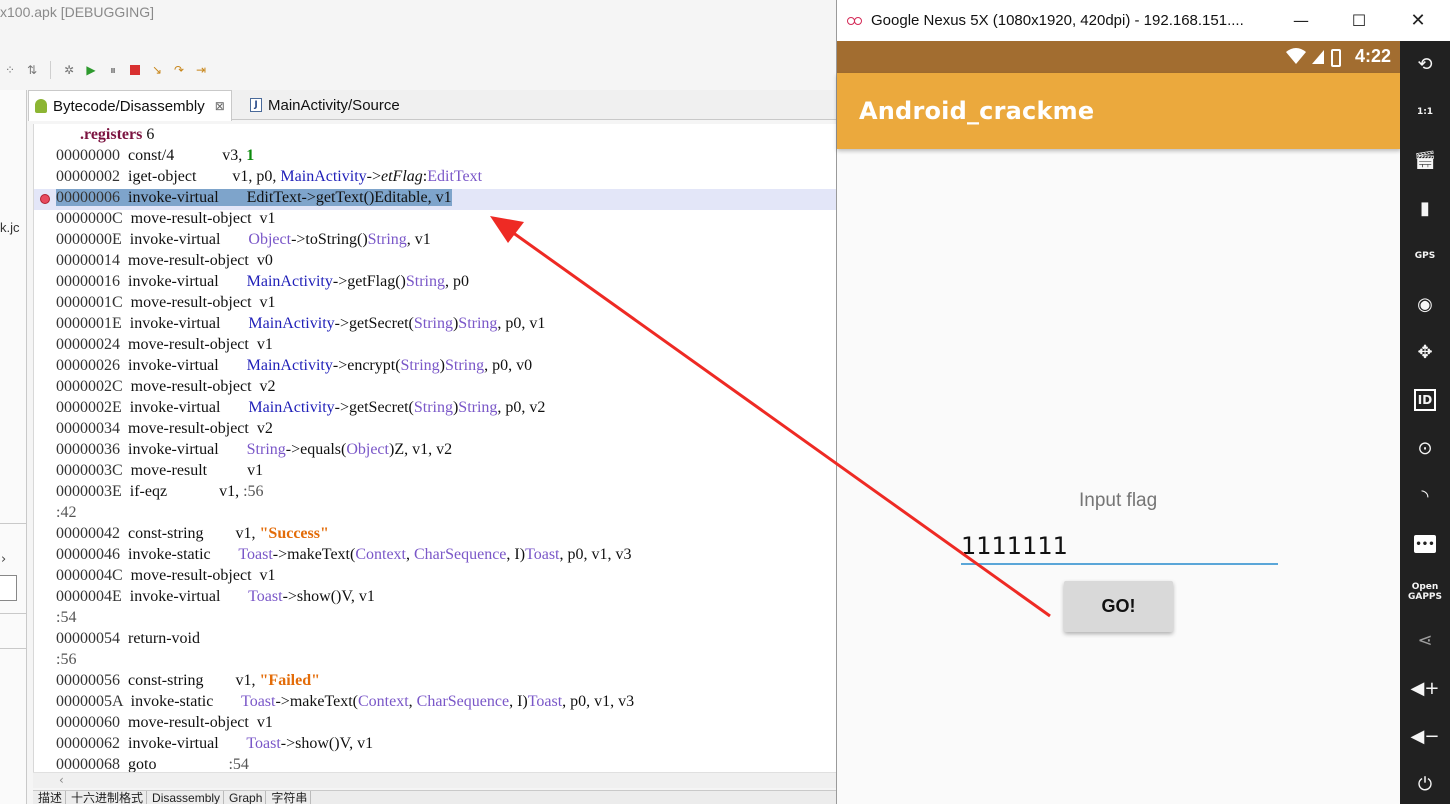 The image size is (1450, 804). I want to click on disk-icon: ⊙, so click(1425, 448).